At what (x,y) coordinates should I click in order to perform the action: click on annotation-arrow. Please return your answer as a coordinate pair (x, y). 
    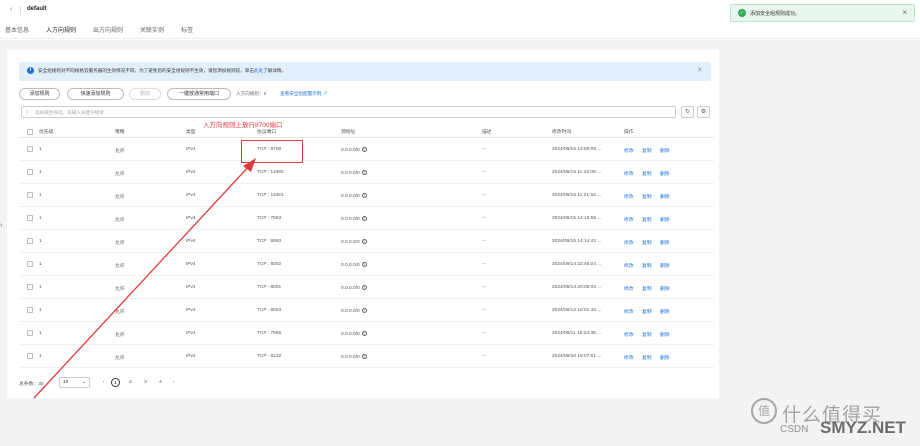
    Looking at the image, I should click on (144, 278).